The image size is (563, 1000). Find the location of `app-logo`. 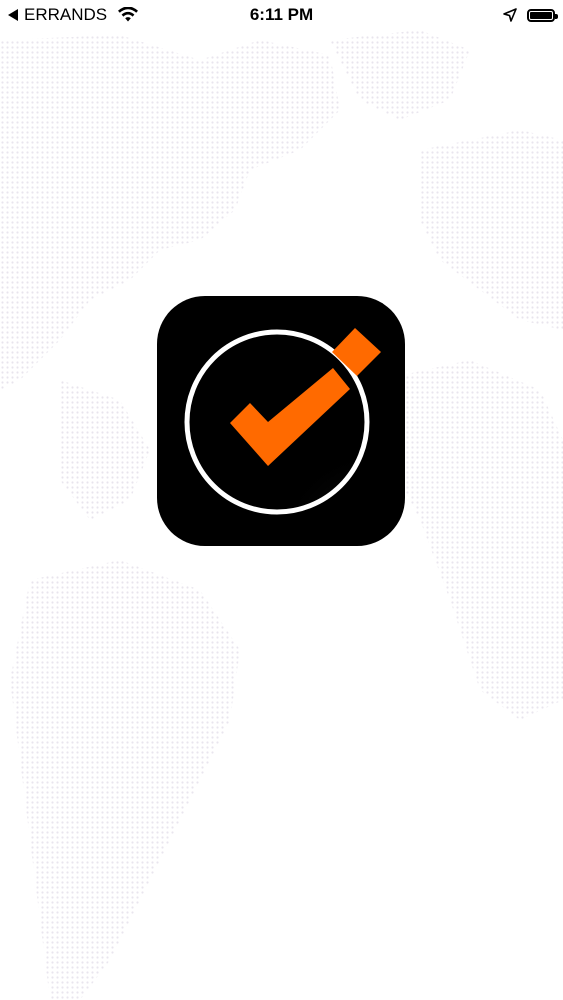

app-logo is located at coordinates (281, 421).